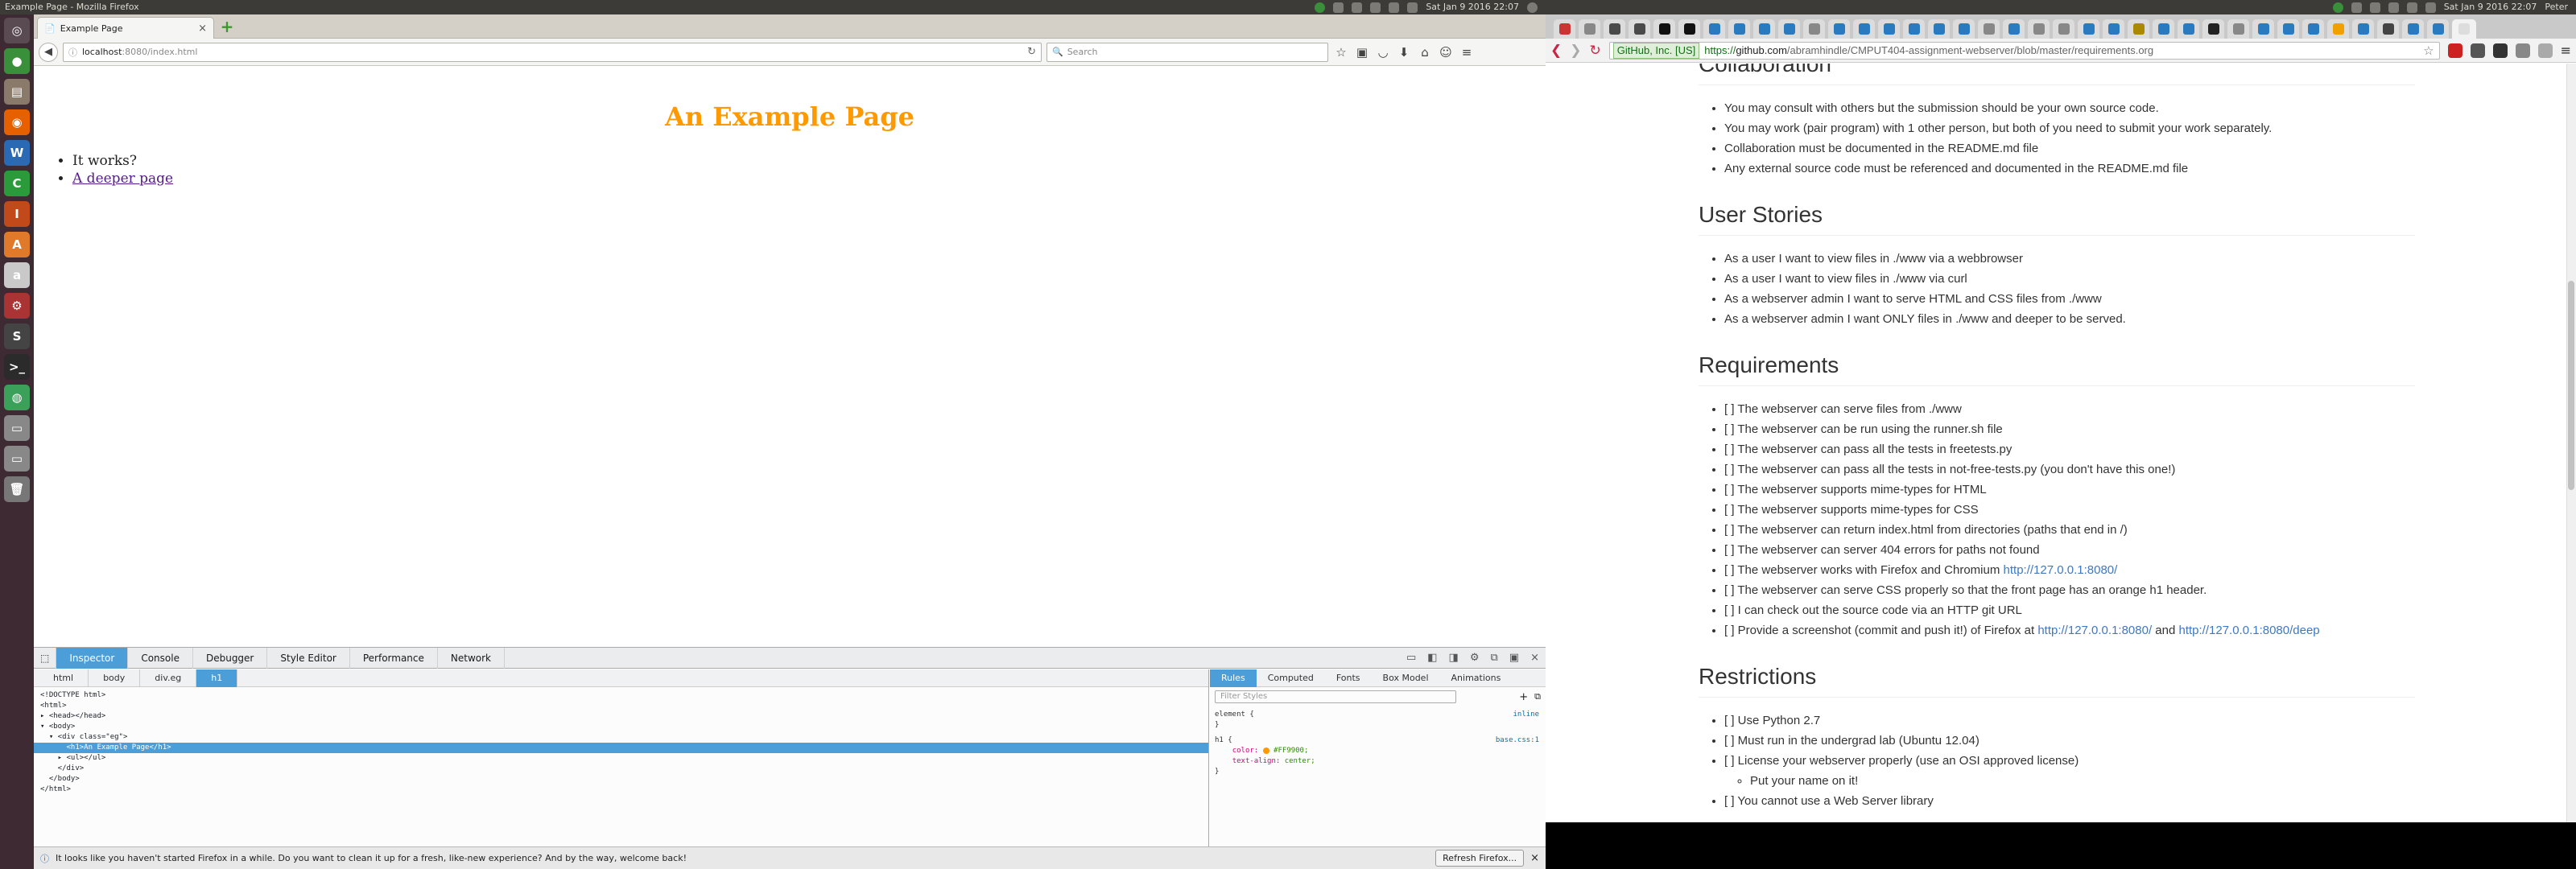 The width and height of the screenshot is (2576, 869). Describe the element at coordinates (1375, 7) in the screenshot. I see `battery-icon` at that location.